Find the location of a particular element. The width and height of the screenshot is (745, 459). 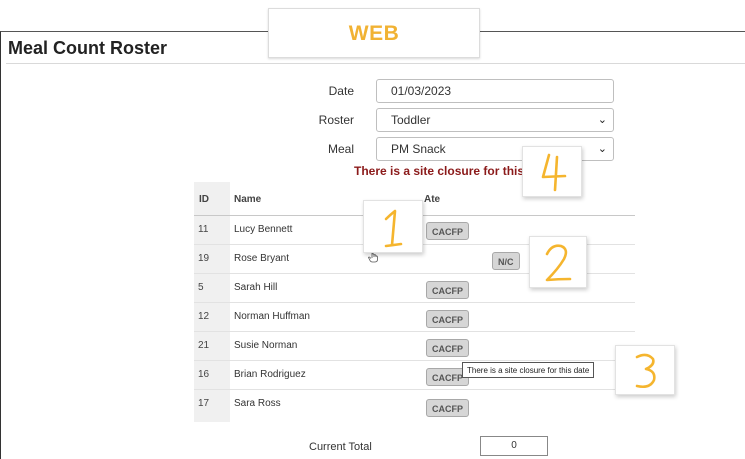

current-total-label: Current Total is located at coordinates (340, 447).